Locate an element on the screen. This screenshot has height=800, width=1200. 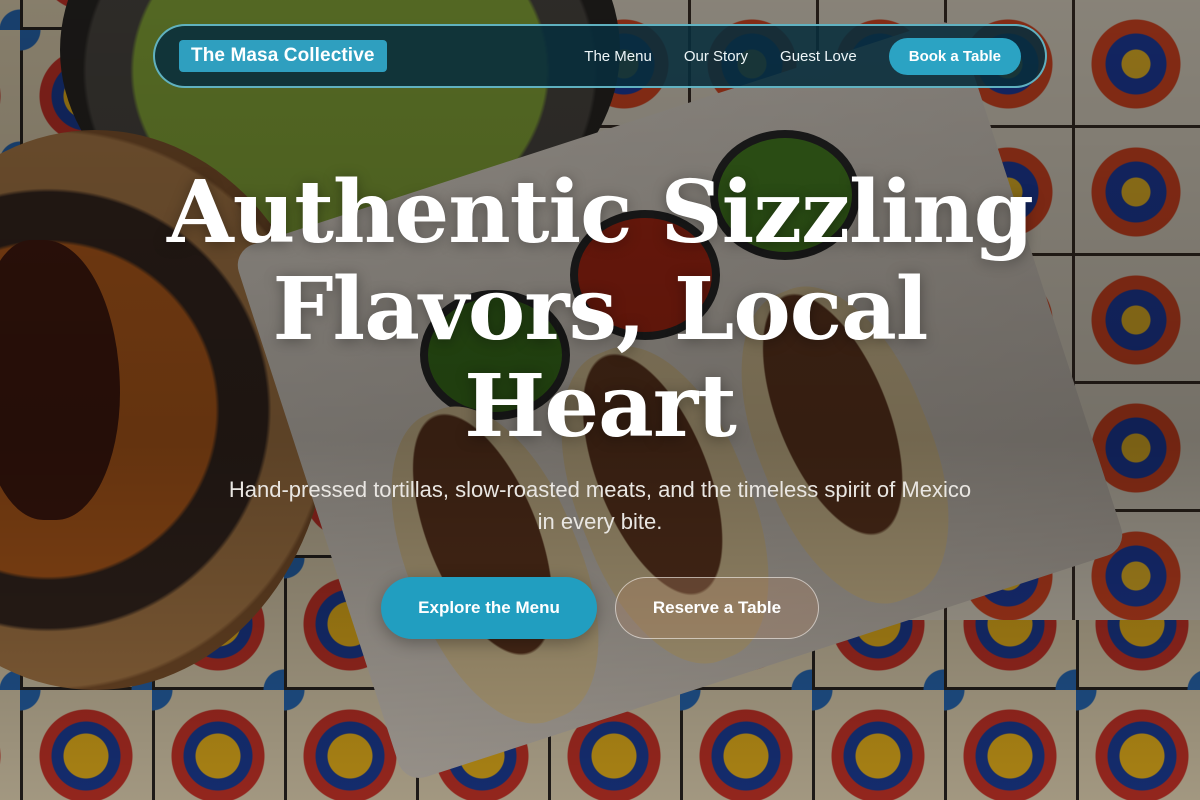
explore-menu-button: Explore the Menu is located at coordinates (489, 608).